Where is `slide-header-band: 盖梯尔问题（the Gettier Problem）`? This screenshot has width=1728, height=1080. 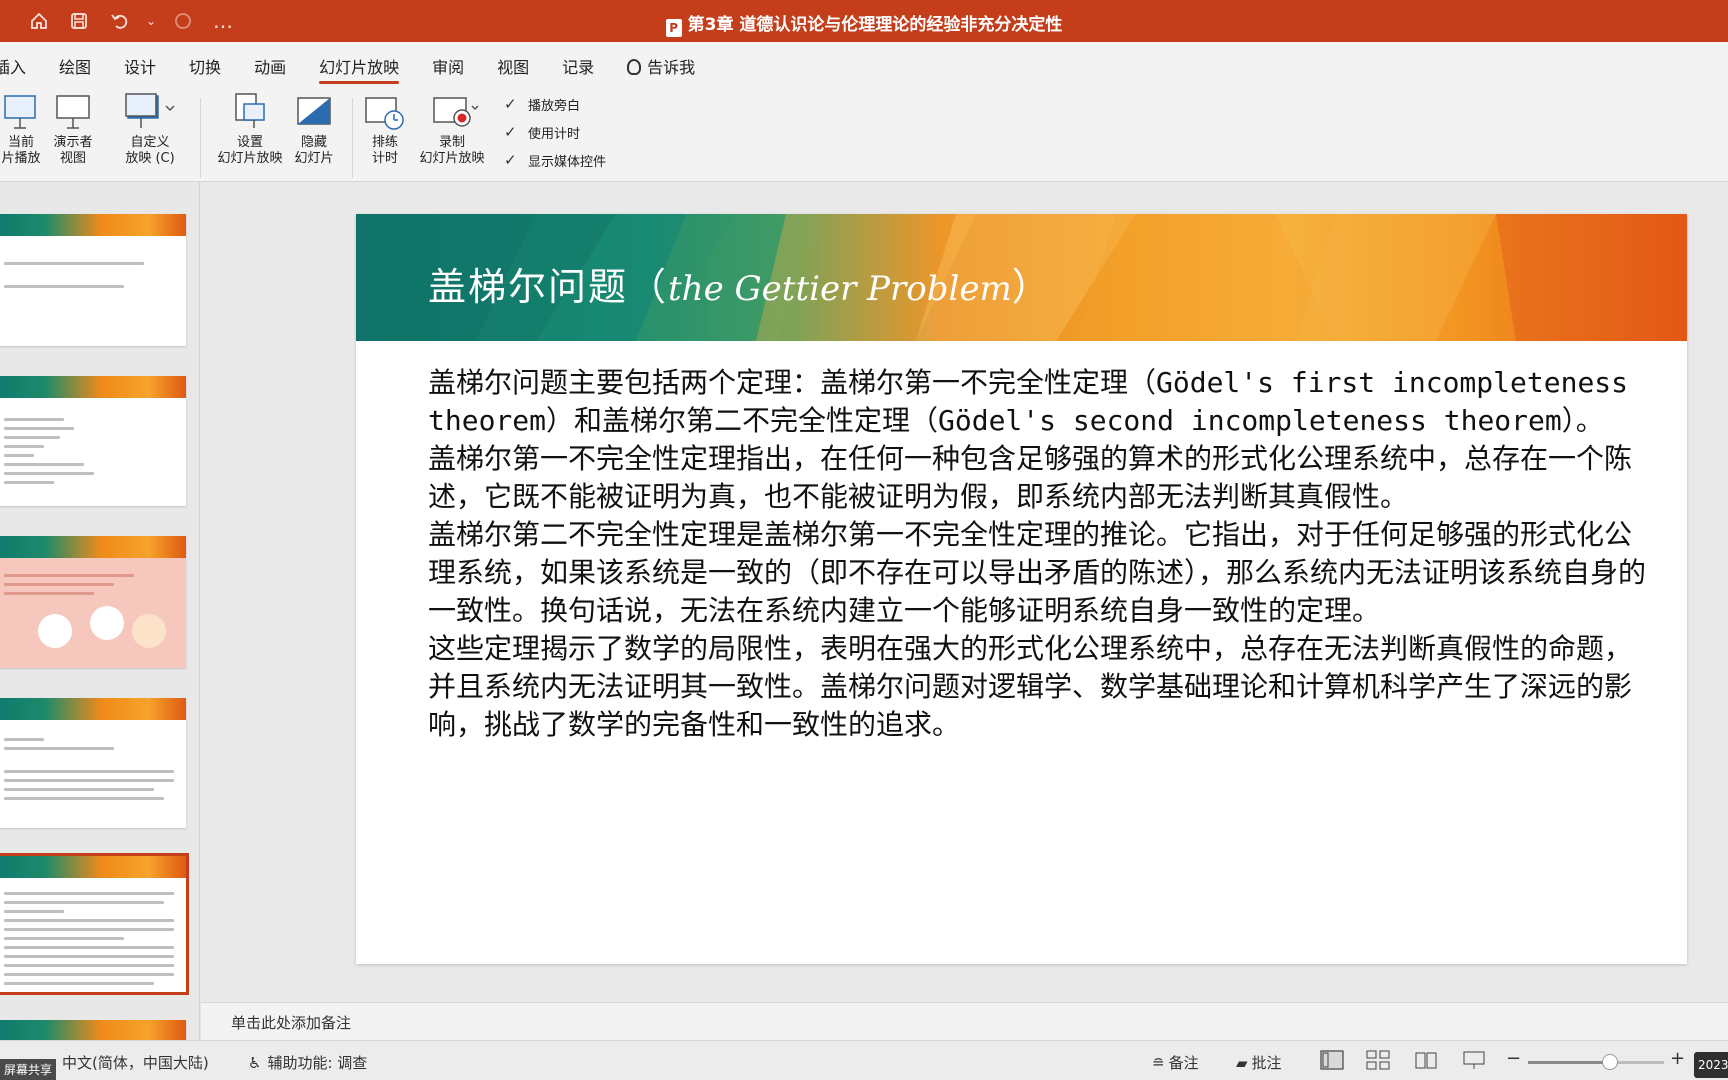
slide-header-band: 盖梯尔问题（the Gettier Problem） is located at coordinates (1021, 277).